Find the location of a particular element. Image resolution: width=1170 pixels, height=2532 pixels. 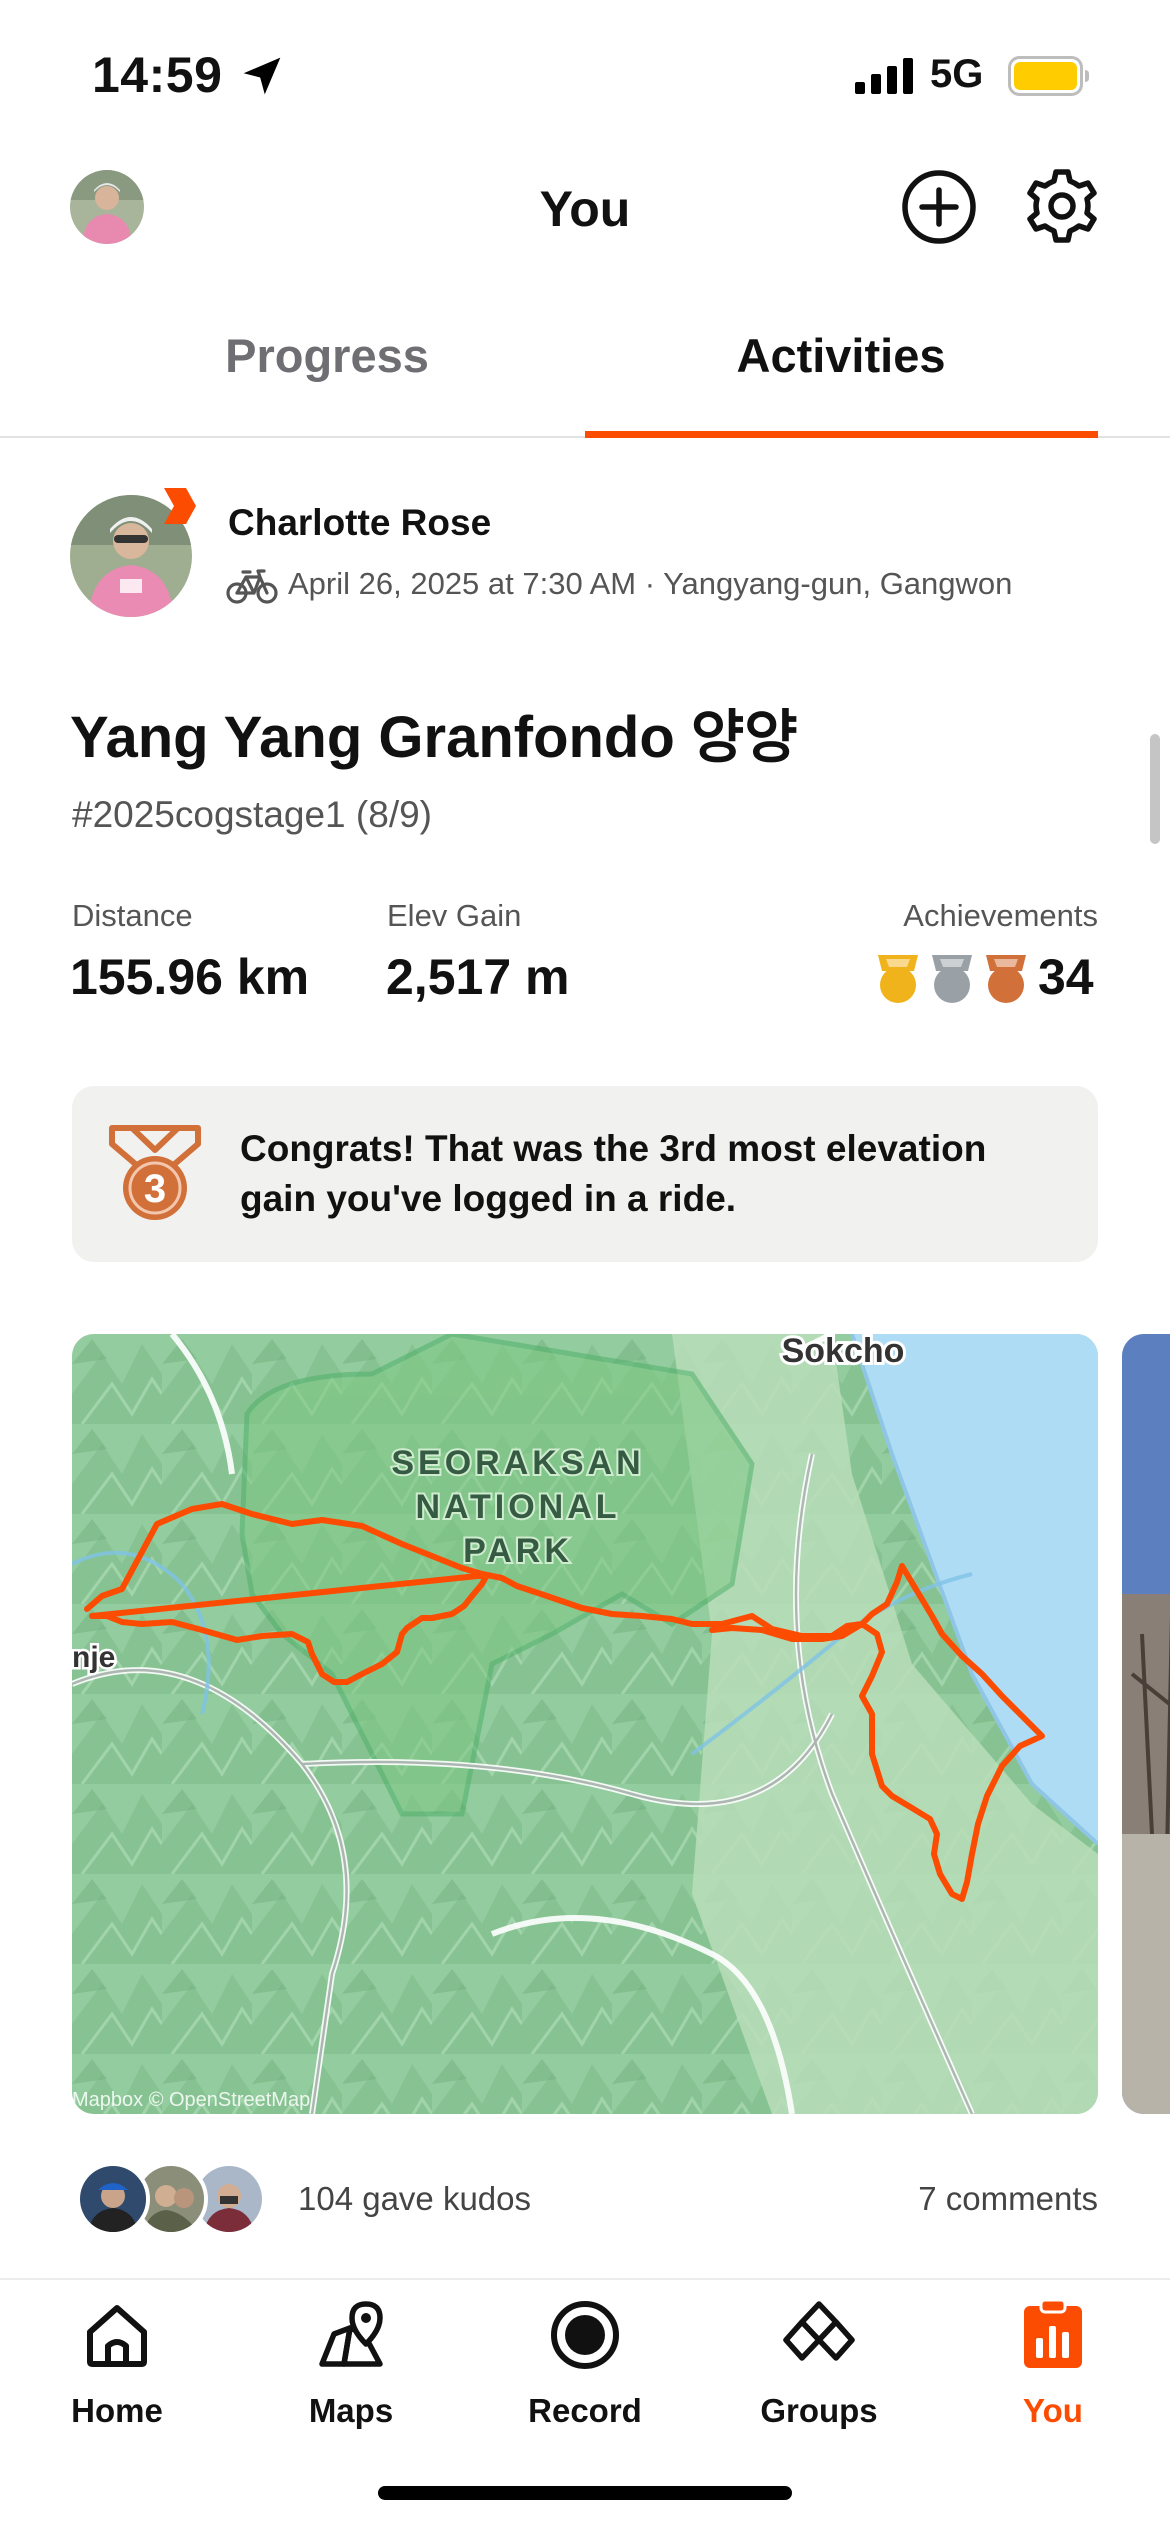

bronze-medal-icon is located at coordinates (1006, 979).